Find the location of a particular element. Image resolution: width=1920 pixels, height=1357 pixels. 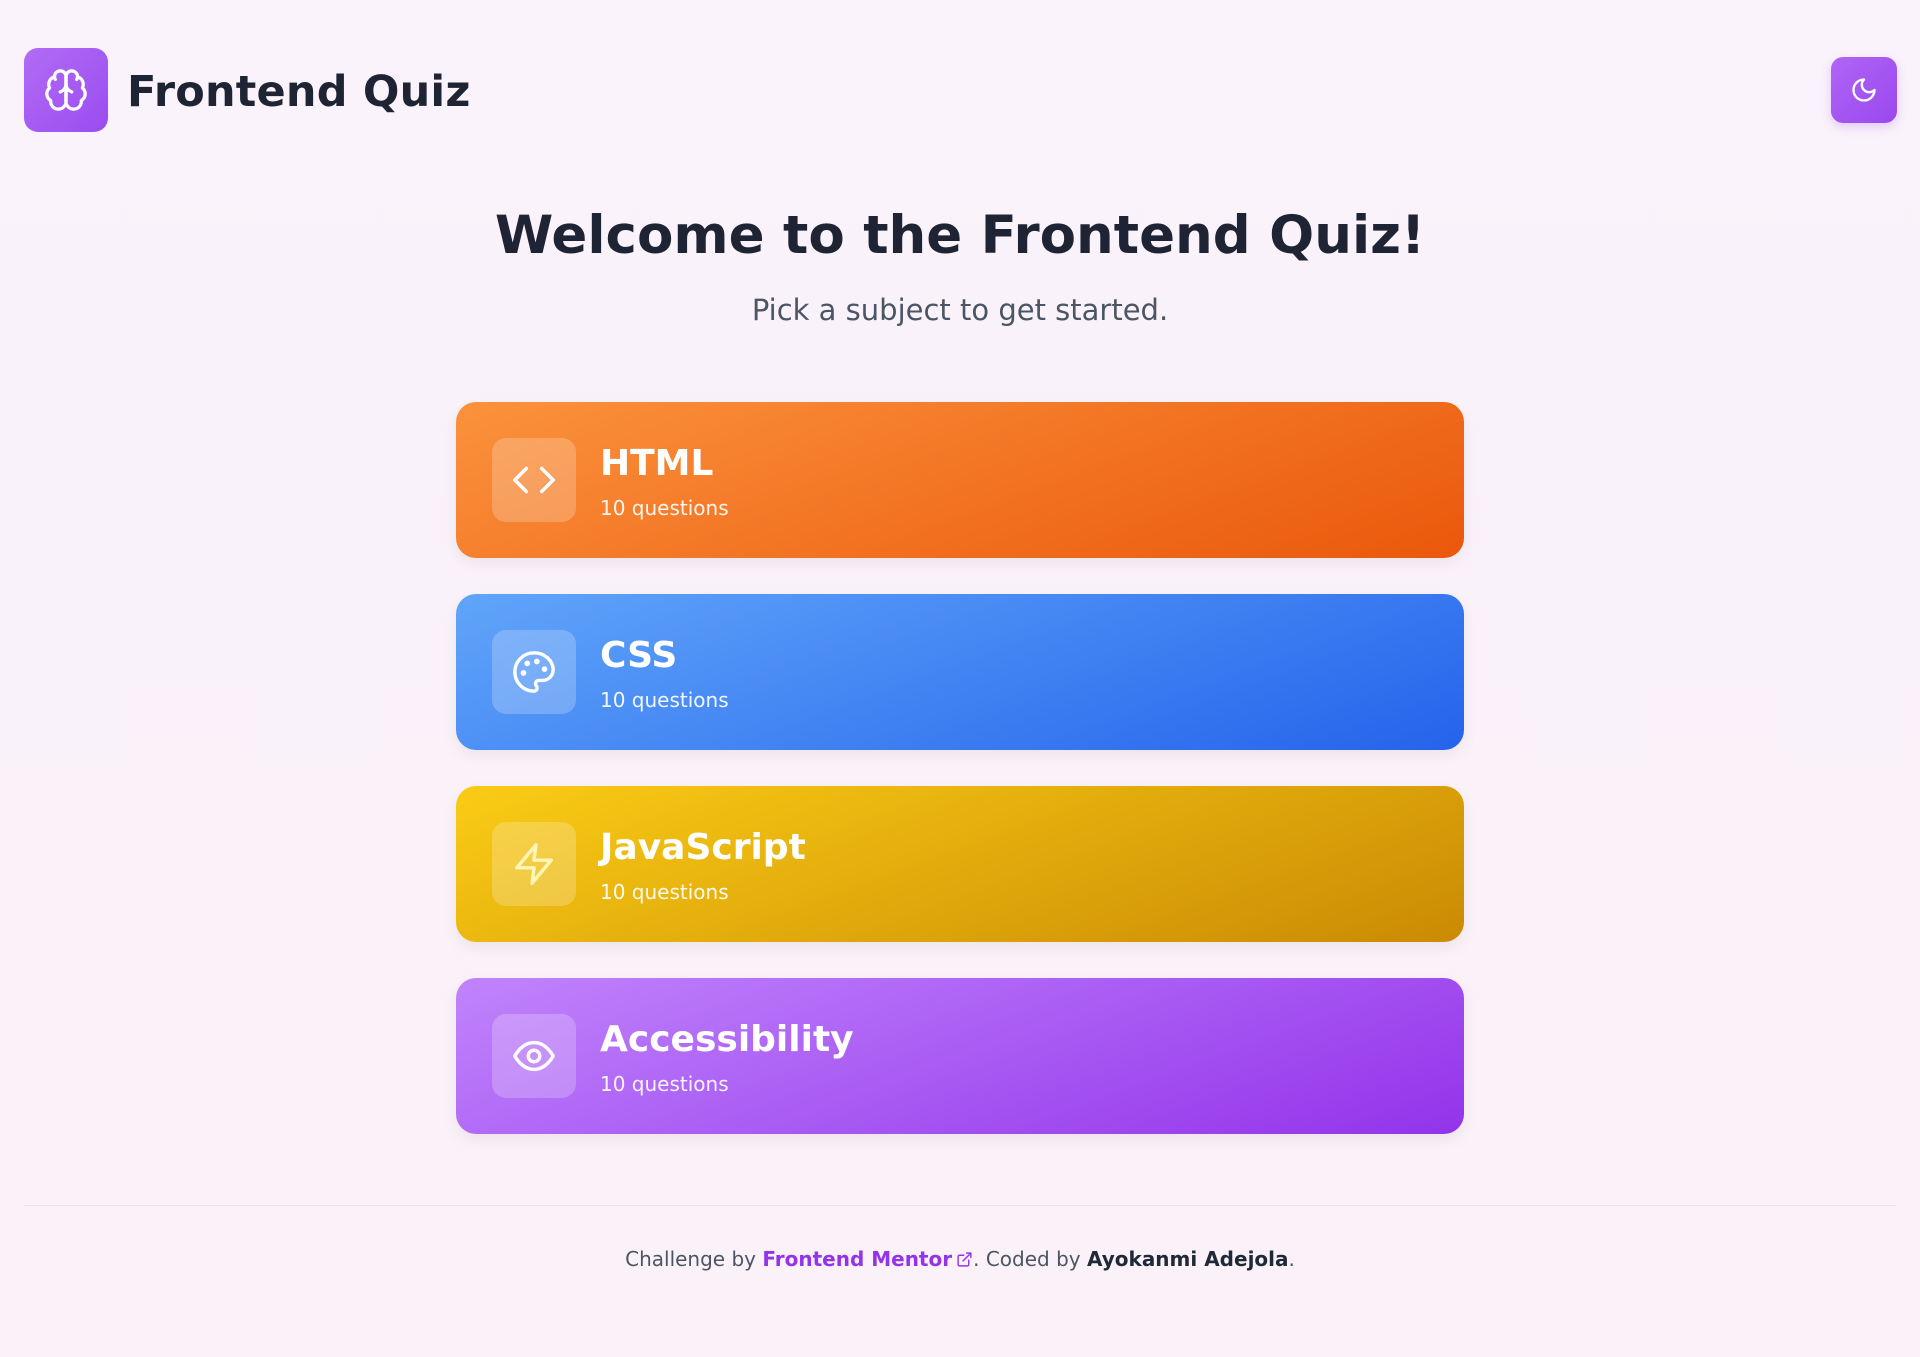

footer-prefix: Challenge by is located at coordinates (694, 1259).